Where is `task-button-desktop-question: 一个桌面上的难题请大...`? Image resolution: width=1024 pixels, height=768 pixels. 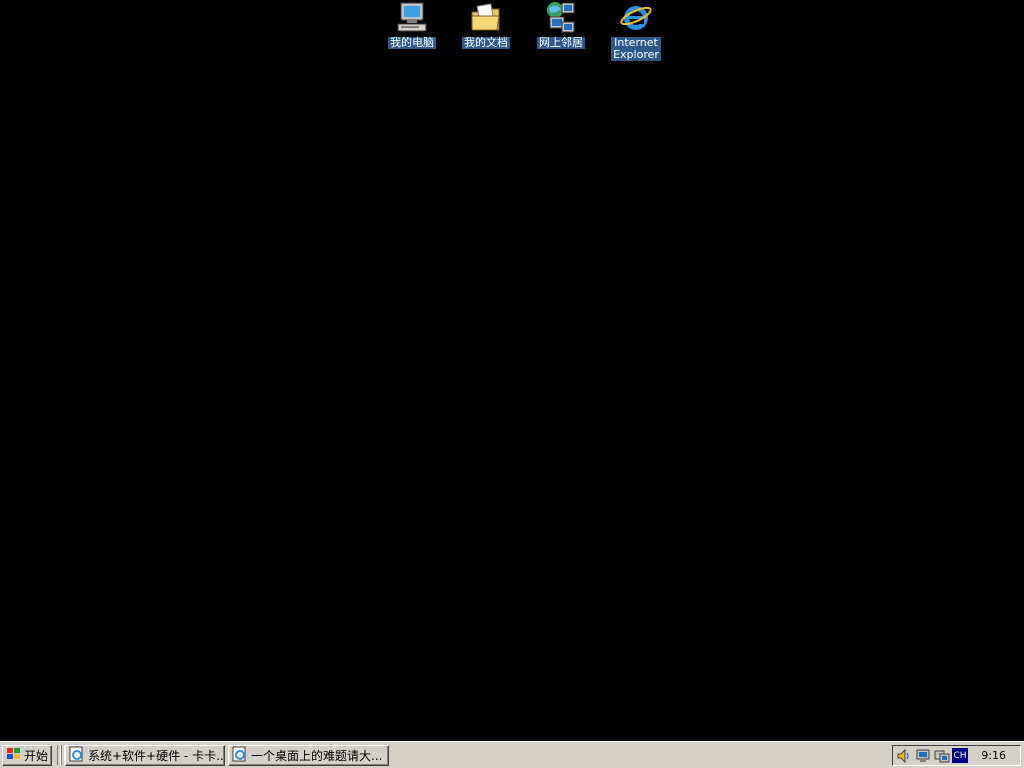 task-button-desktop-question: 一个桌面上的难题请大... is located at coordinates (308, 755).